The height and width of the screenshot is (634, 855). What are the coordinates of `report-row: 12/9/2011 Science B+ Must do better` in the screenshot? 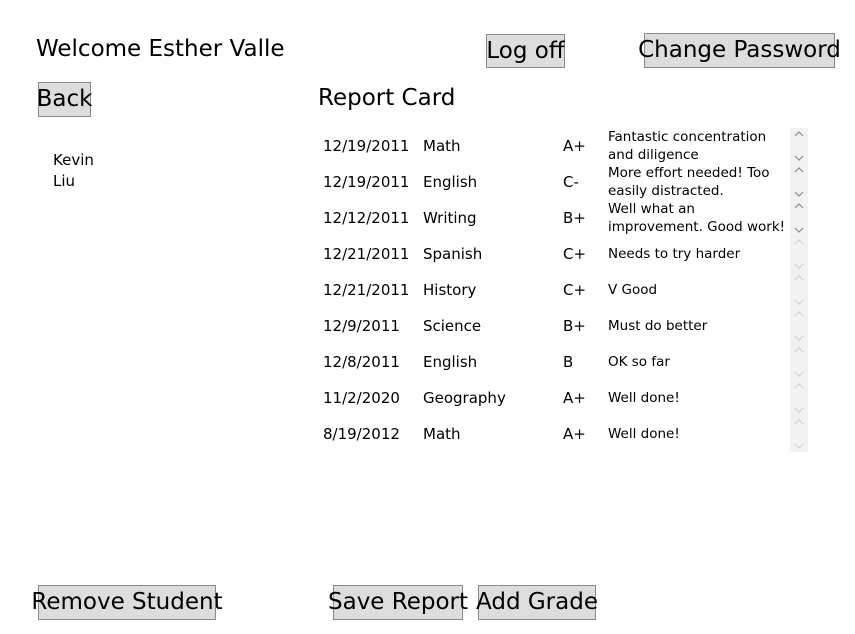 It's located at (565, 326).